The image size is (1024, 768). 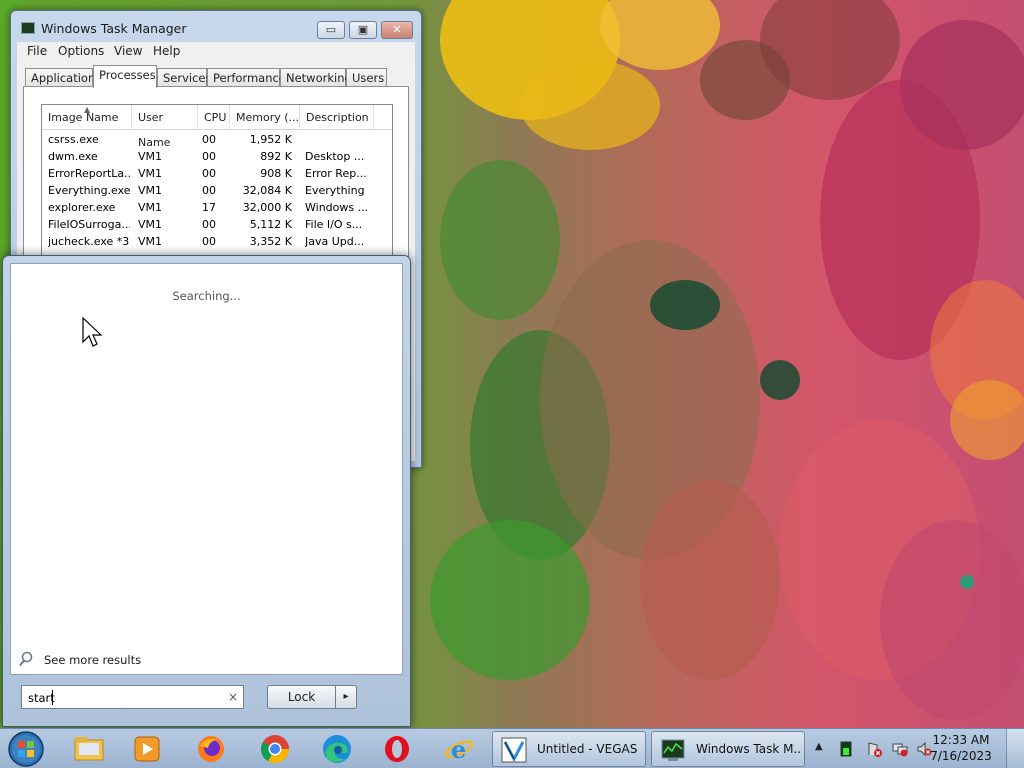 What do you see at coordinates (961, 748) in the screenshot?
I see `system-clock: 12:33 AM 7/16/2023` at bounding box center [961, 748].